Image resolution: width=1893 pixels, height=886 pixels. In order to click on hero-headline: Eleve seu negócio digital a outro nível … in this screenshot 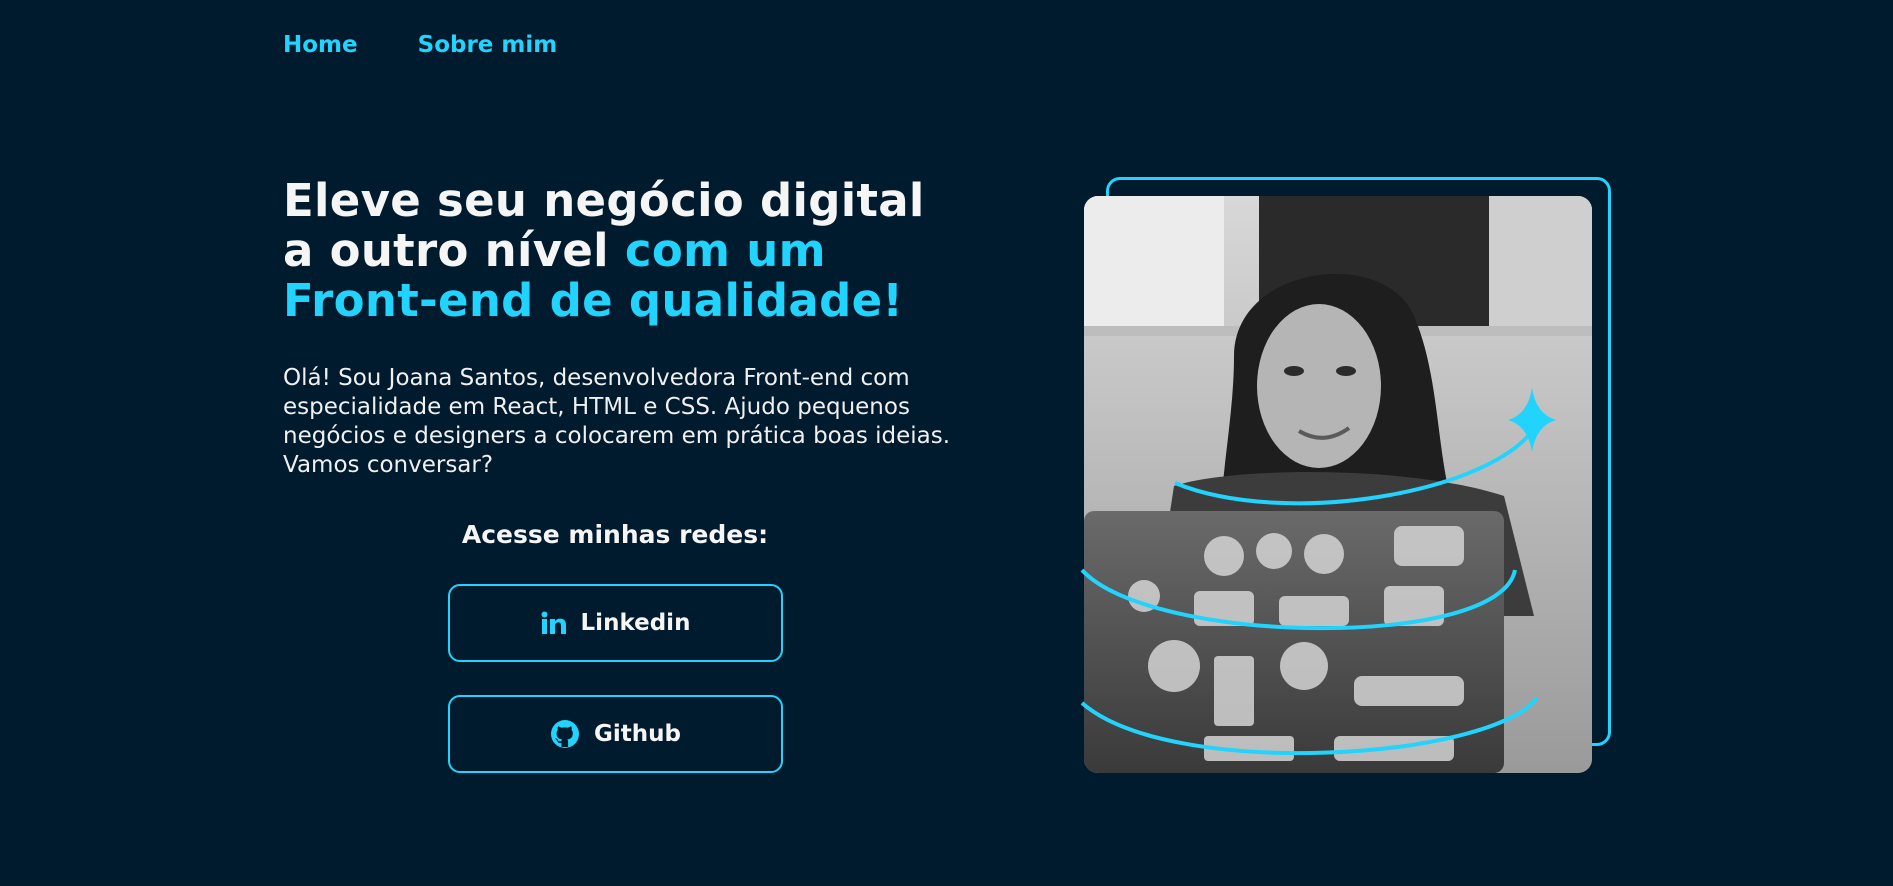, I will do `click(623, 251)`.